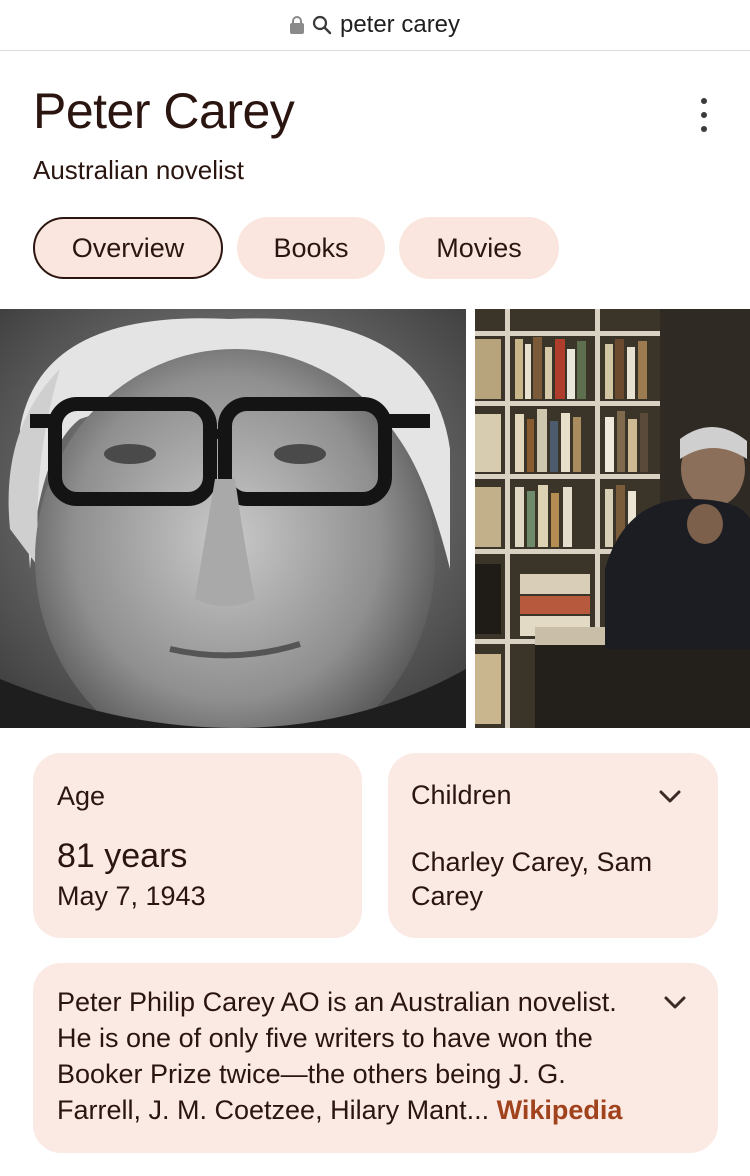  What do you see at coordinates (551, 879) in the screenshot?
I see `children-value: Charley Carey, Sam Carey` at bounding box center [551, 879].